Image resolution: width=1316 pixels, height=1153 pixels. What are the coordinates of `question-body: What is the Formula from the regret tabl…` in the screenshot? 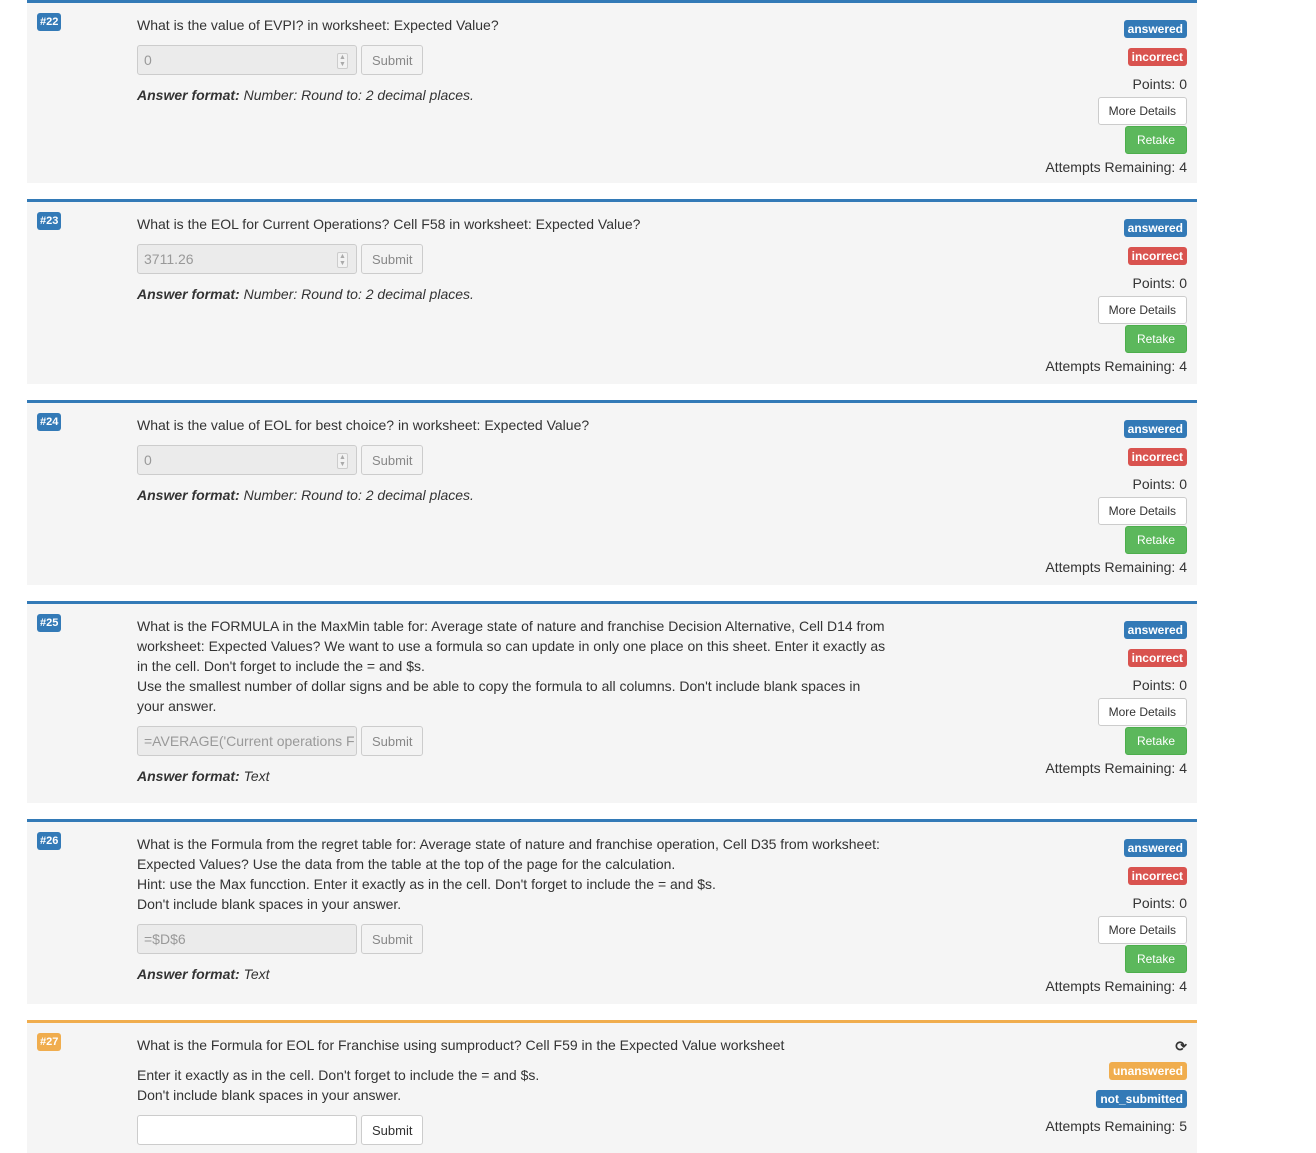 It's located at (517, 908).